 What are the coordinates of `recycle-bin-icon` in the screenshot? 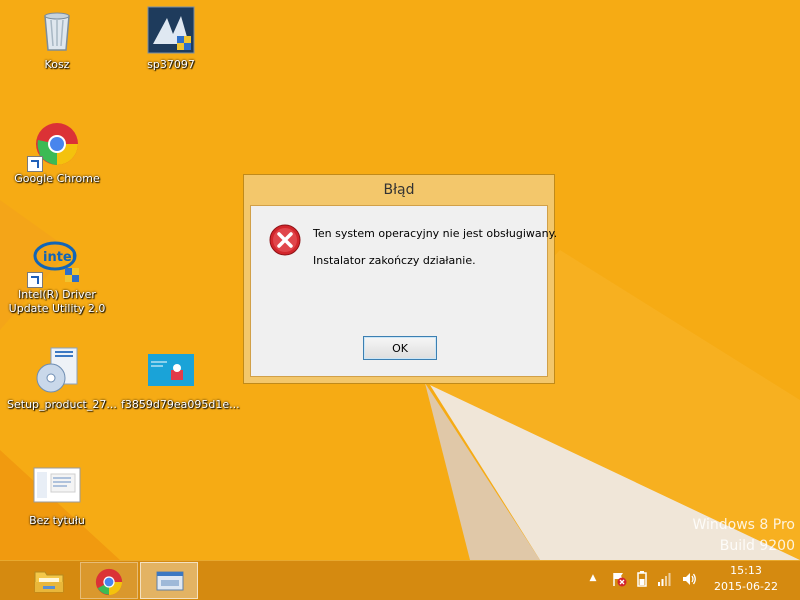 It's located at (57, 30).